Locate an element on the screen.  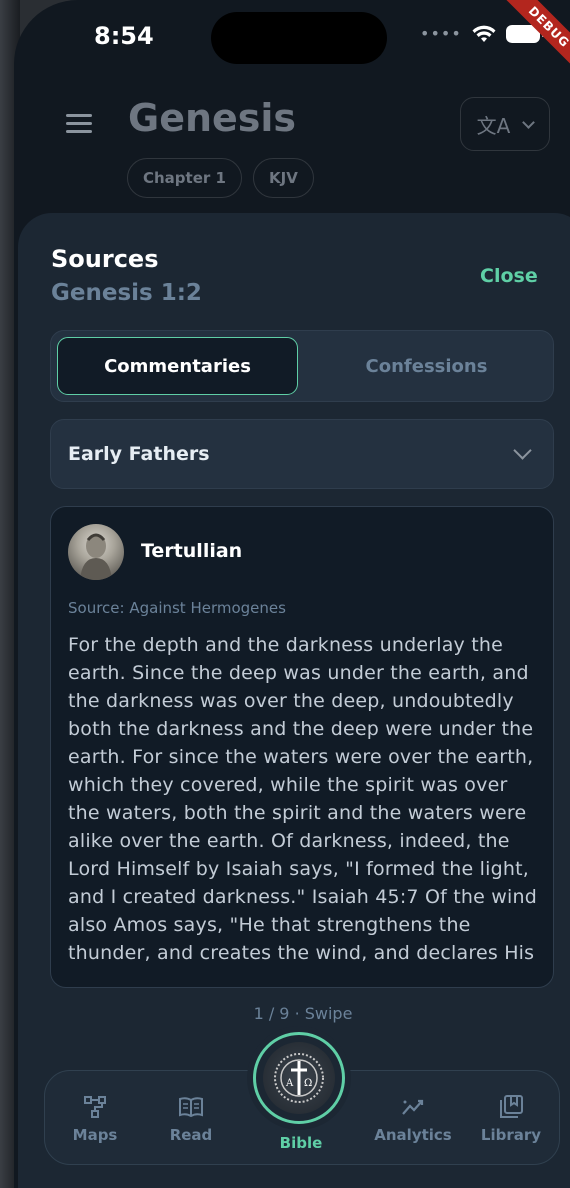
sheet-subtitle: Genesis 1:2 is located at coordinates (126, 293).